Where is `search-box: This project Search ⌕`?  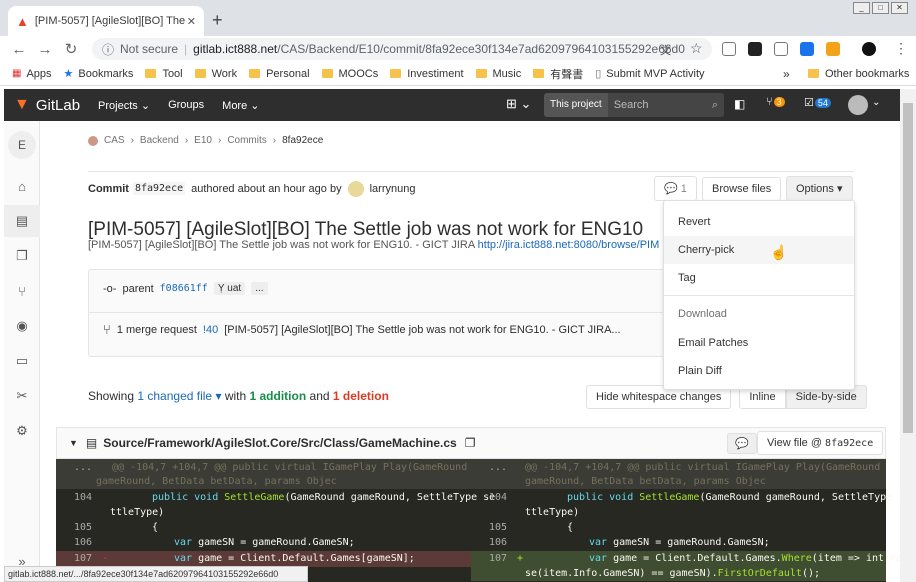 search-box: This project Search ⌕ is located at coordinates (634, 105).